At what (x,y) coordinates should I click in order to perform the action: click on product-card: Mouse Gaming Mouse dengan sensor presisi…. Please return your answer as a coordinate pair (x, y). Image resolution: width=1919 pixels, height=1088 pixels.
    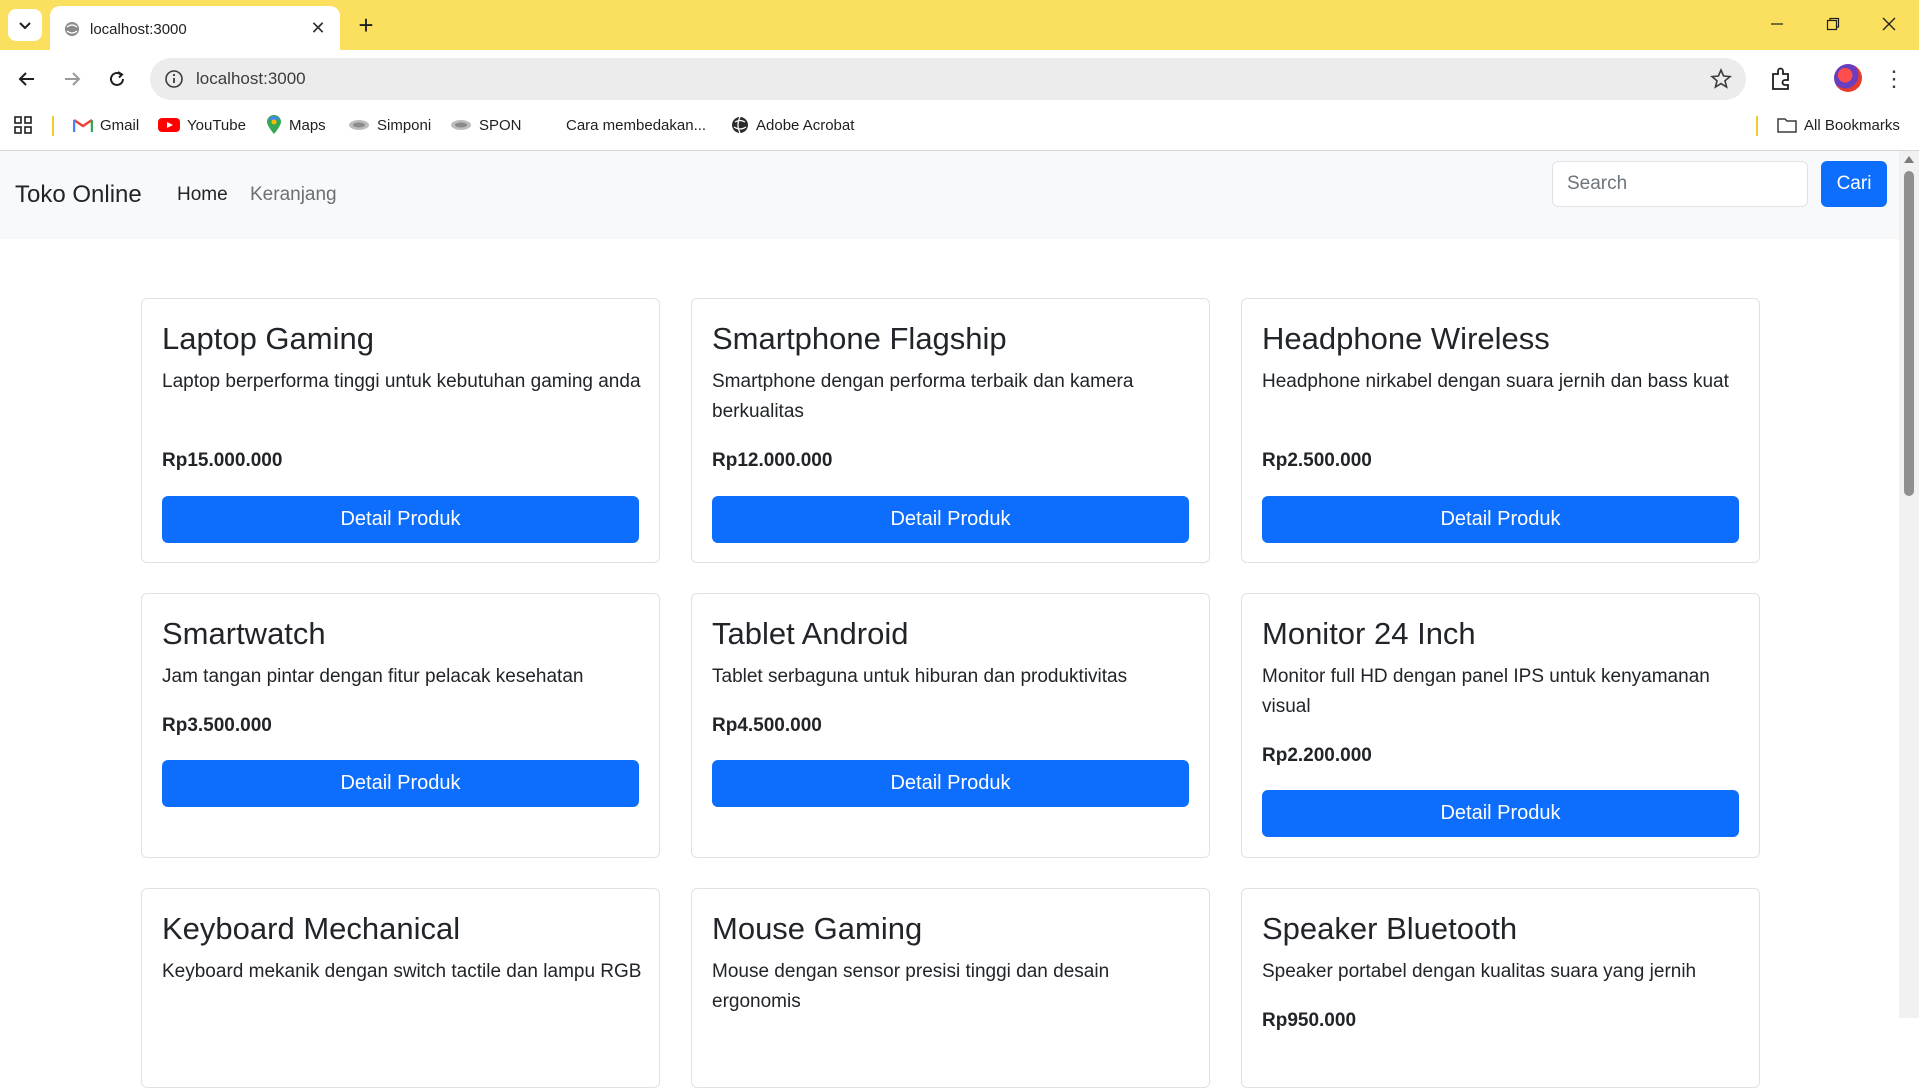
    Looking at the image, I should click on (950, 988).